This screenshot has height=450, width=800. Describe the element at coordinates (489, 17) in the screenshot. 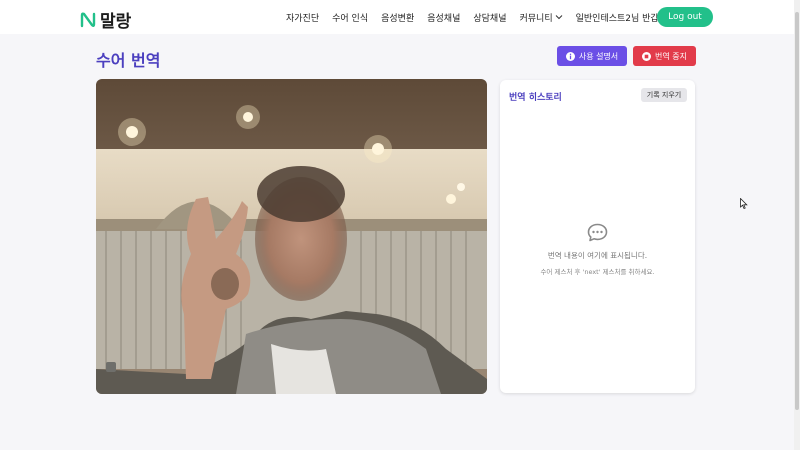

I see `nav-counseling-channel: 상담채널` at that location.